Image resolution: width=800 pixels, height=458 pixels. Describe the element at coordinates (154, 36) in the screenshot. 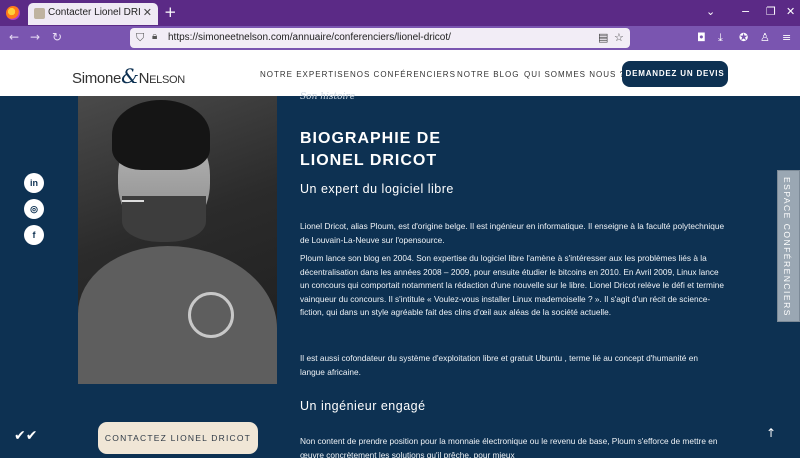

I see `lock-icon: 🔒︎` at that location.